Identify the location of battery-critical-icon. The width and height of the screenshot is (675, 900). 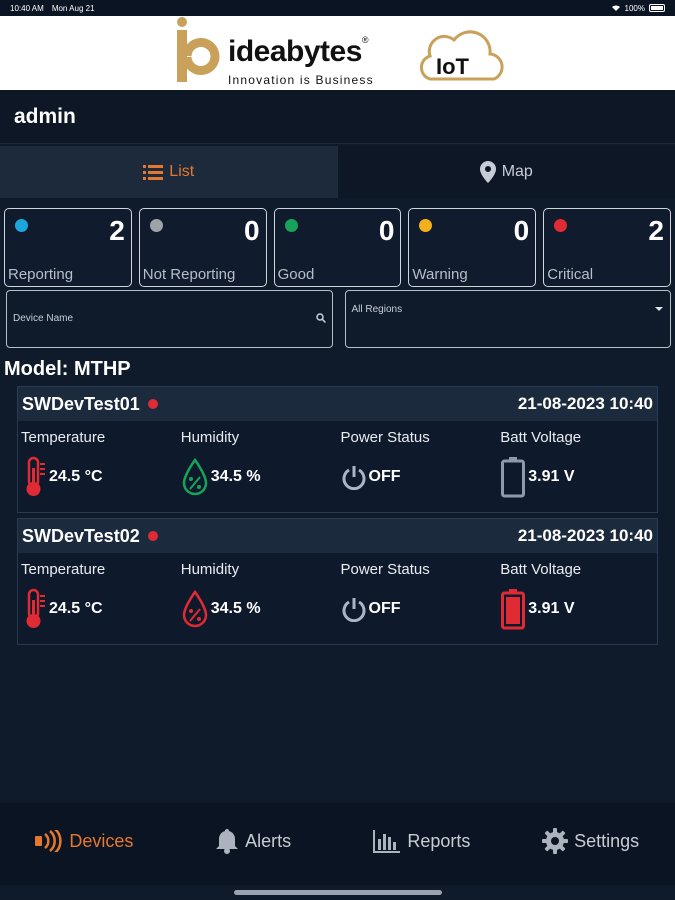
(513, 609).